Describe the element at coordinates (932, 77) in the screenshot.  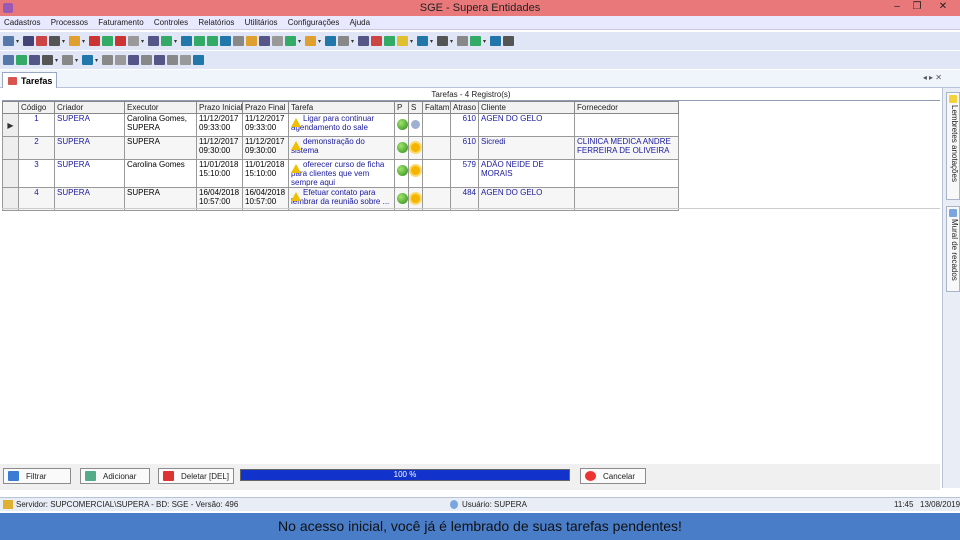
I see `tab-scroll-arrows: ◂ ▸ ✕` at that location.